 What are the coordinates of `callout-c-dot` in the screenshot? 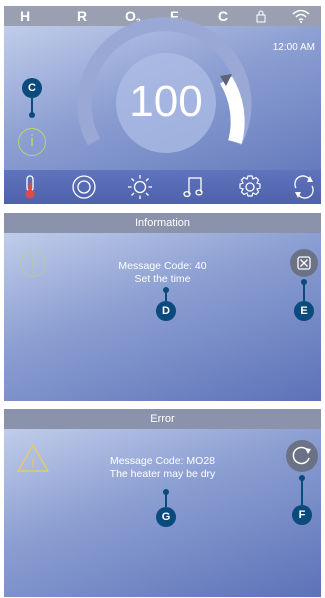 It's located at (32, 115).